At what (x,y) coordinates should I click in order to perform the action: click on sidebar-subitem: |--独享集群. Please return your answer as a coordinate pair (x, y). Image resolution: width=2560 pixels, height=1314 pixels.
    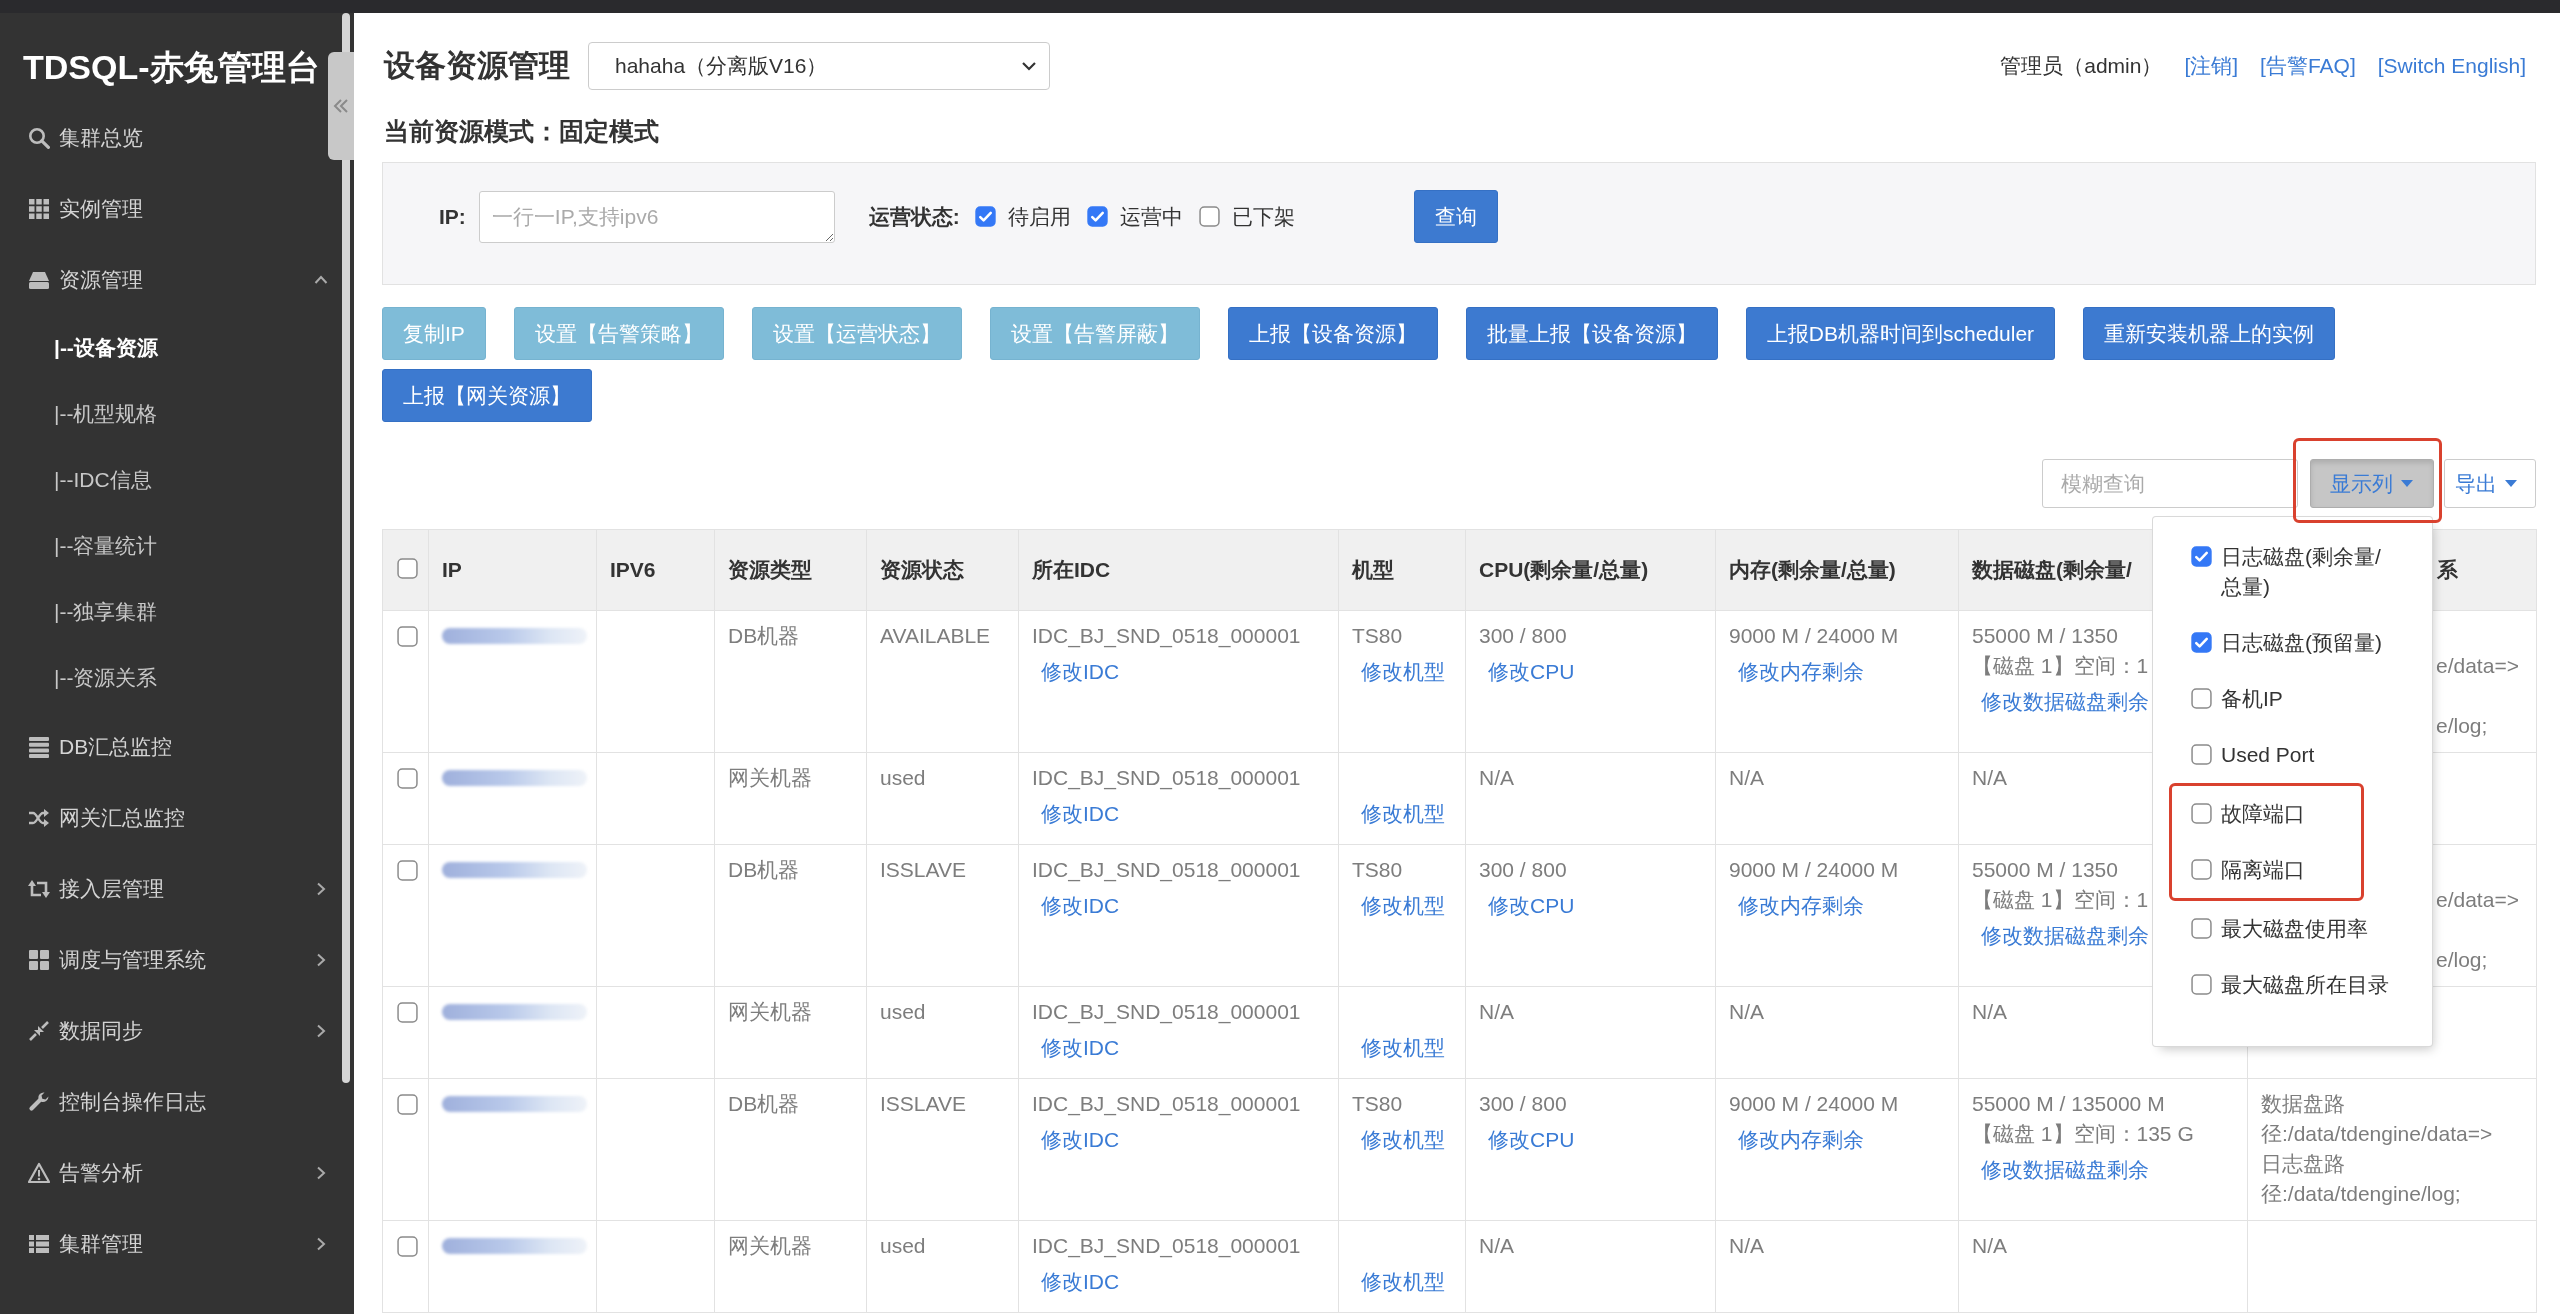
    Looking at the image, I should click on (164, 612).